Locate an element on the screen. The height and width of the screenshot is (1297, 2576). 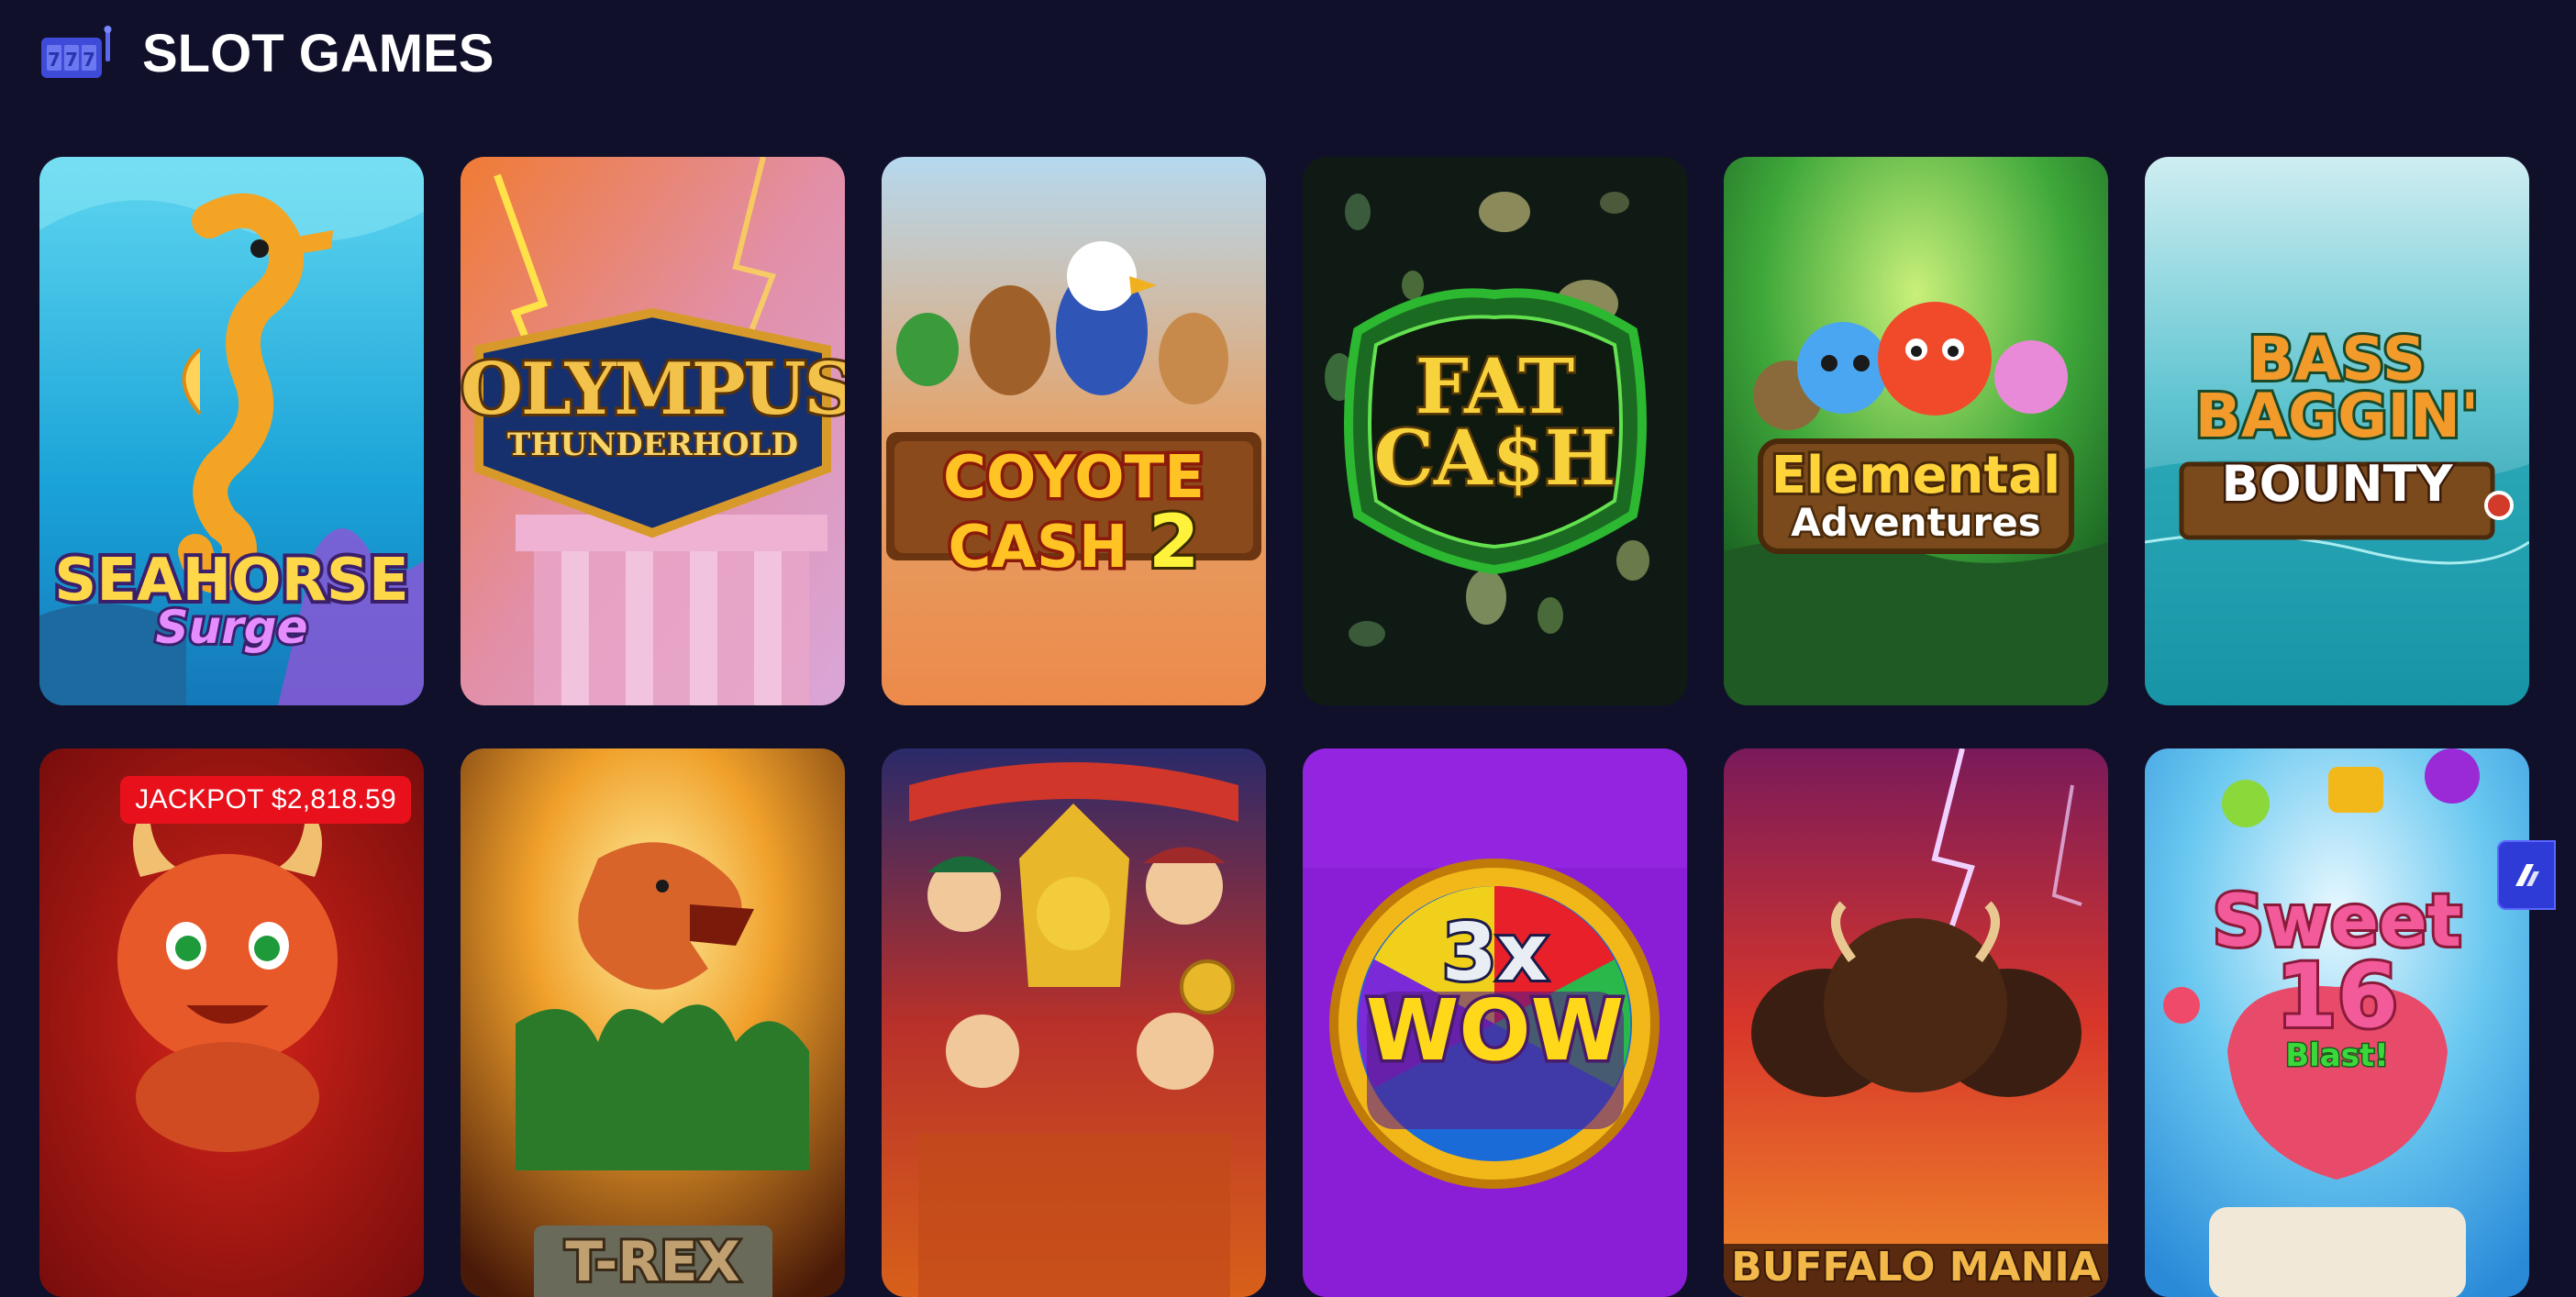
game-art-devil-jackpot is located at coordinates (231, 1022).